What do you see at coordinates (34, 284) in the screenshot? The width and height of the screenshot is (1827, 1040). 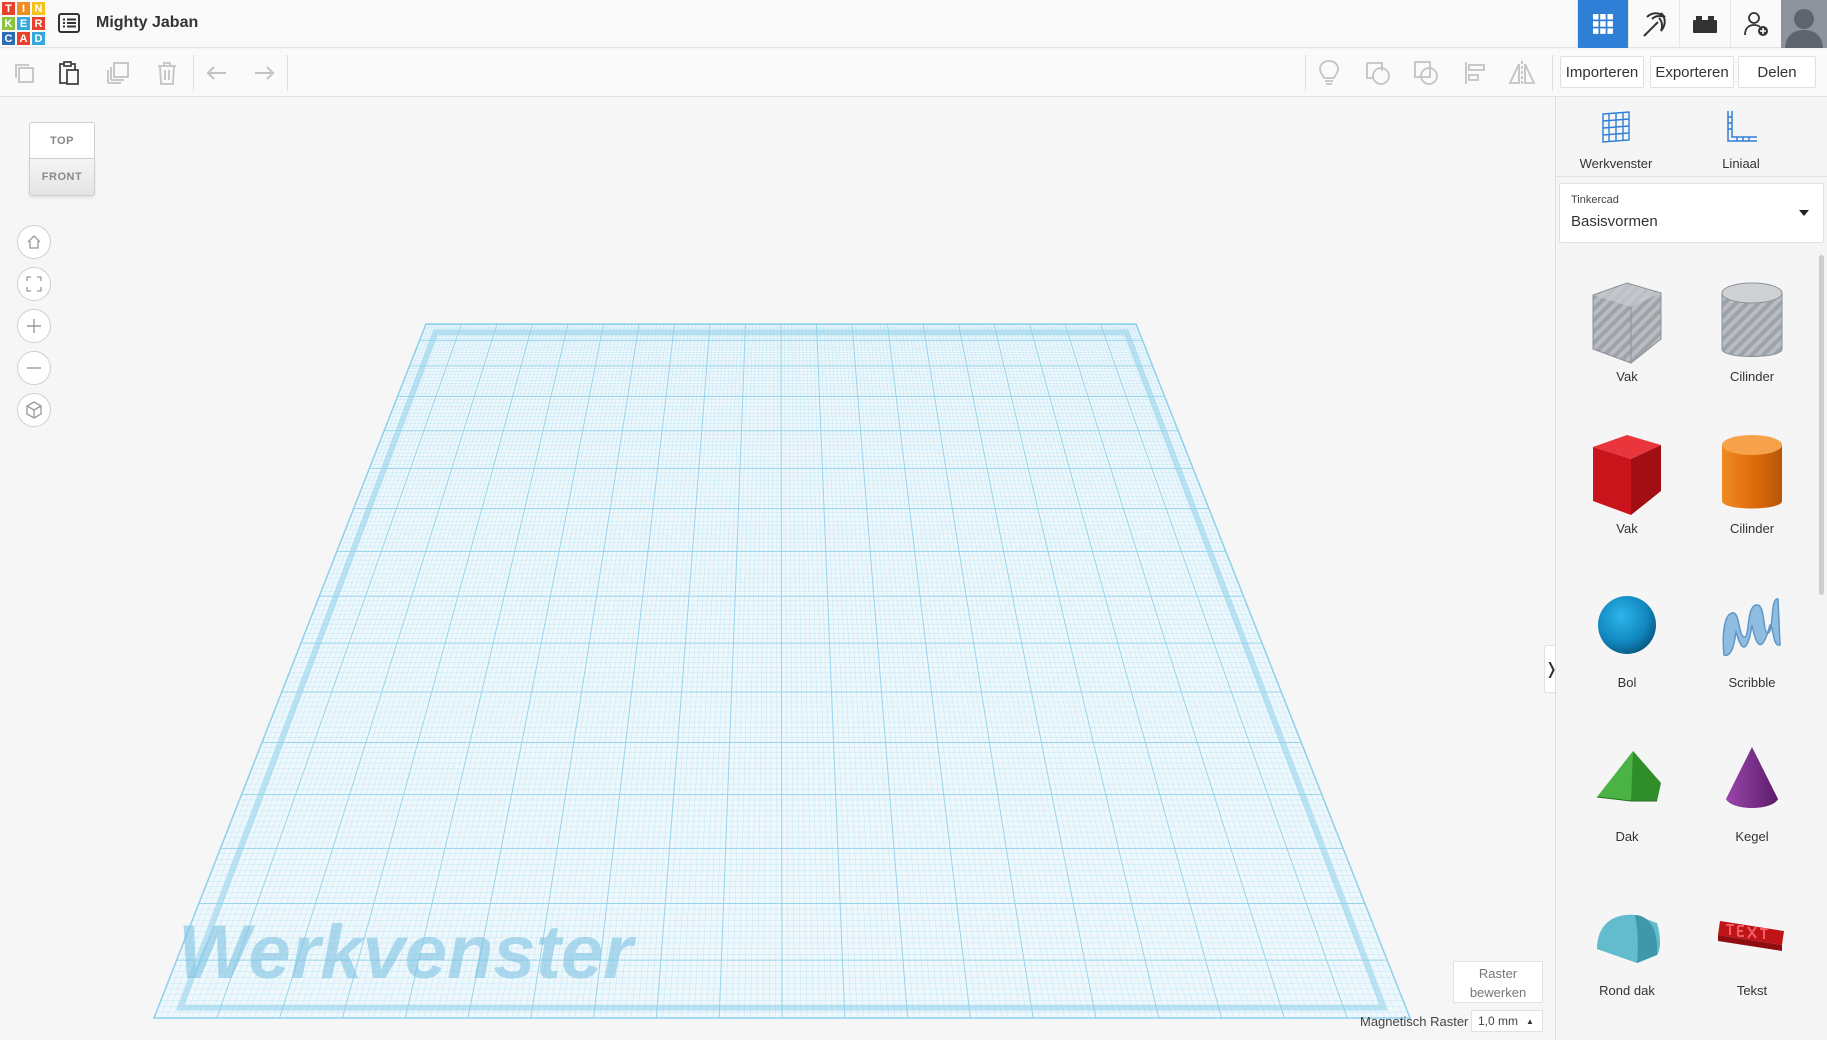 I see `fit-view-icon` at bounding box center [34, 284].